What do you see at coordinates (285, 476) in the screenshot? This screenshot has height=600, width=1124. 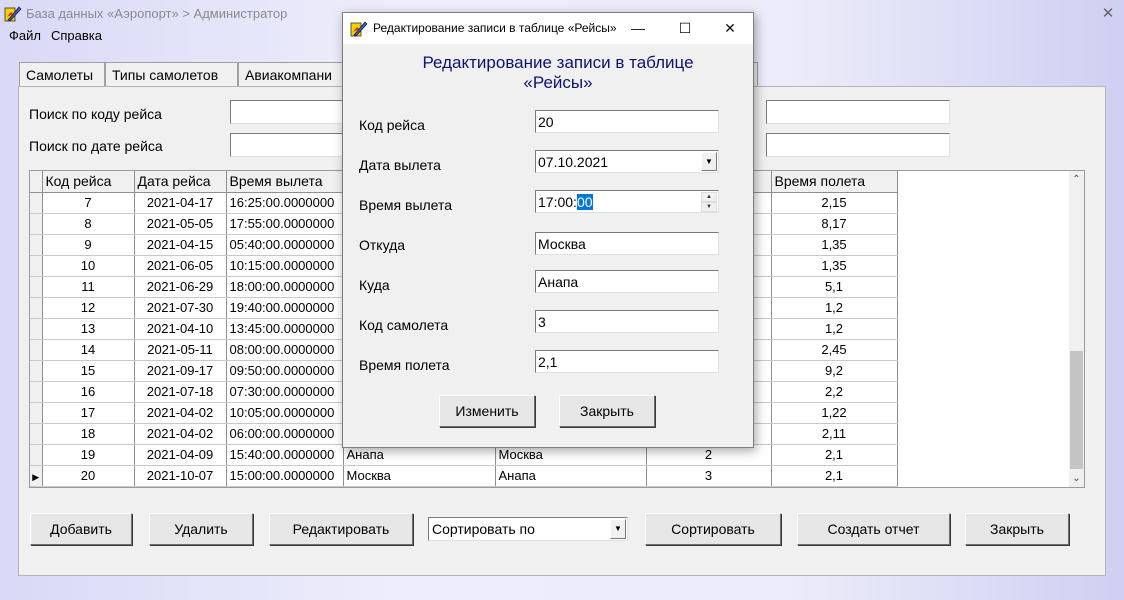 I see `cell-time: 15:00:00.0000000` at bounding box center [285, 476].